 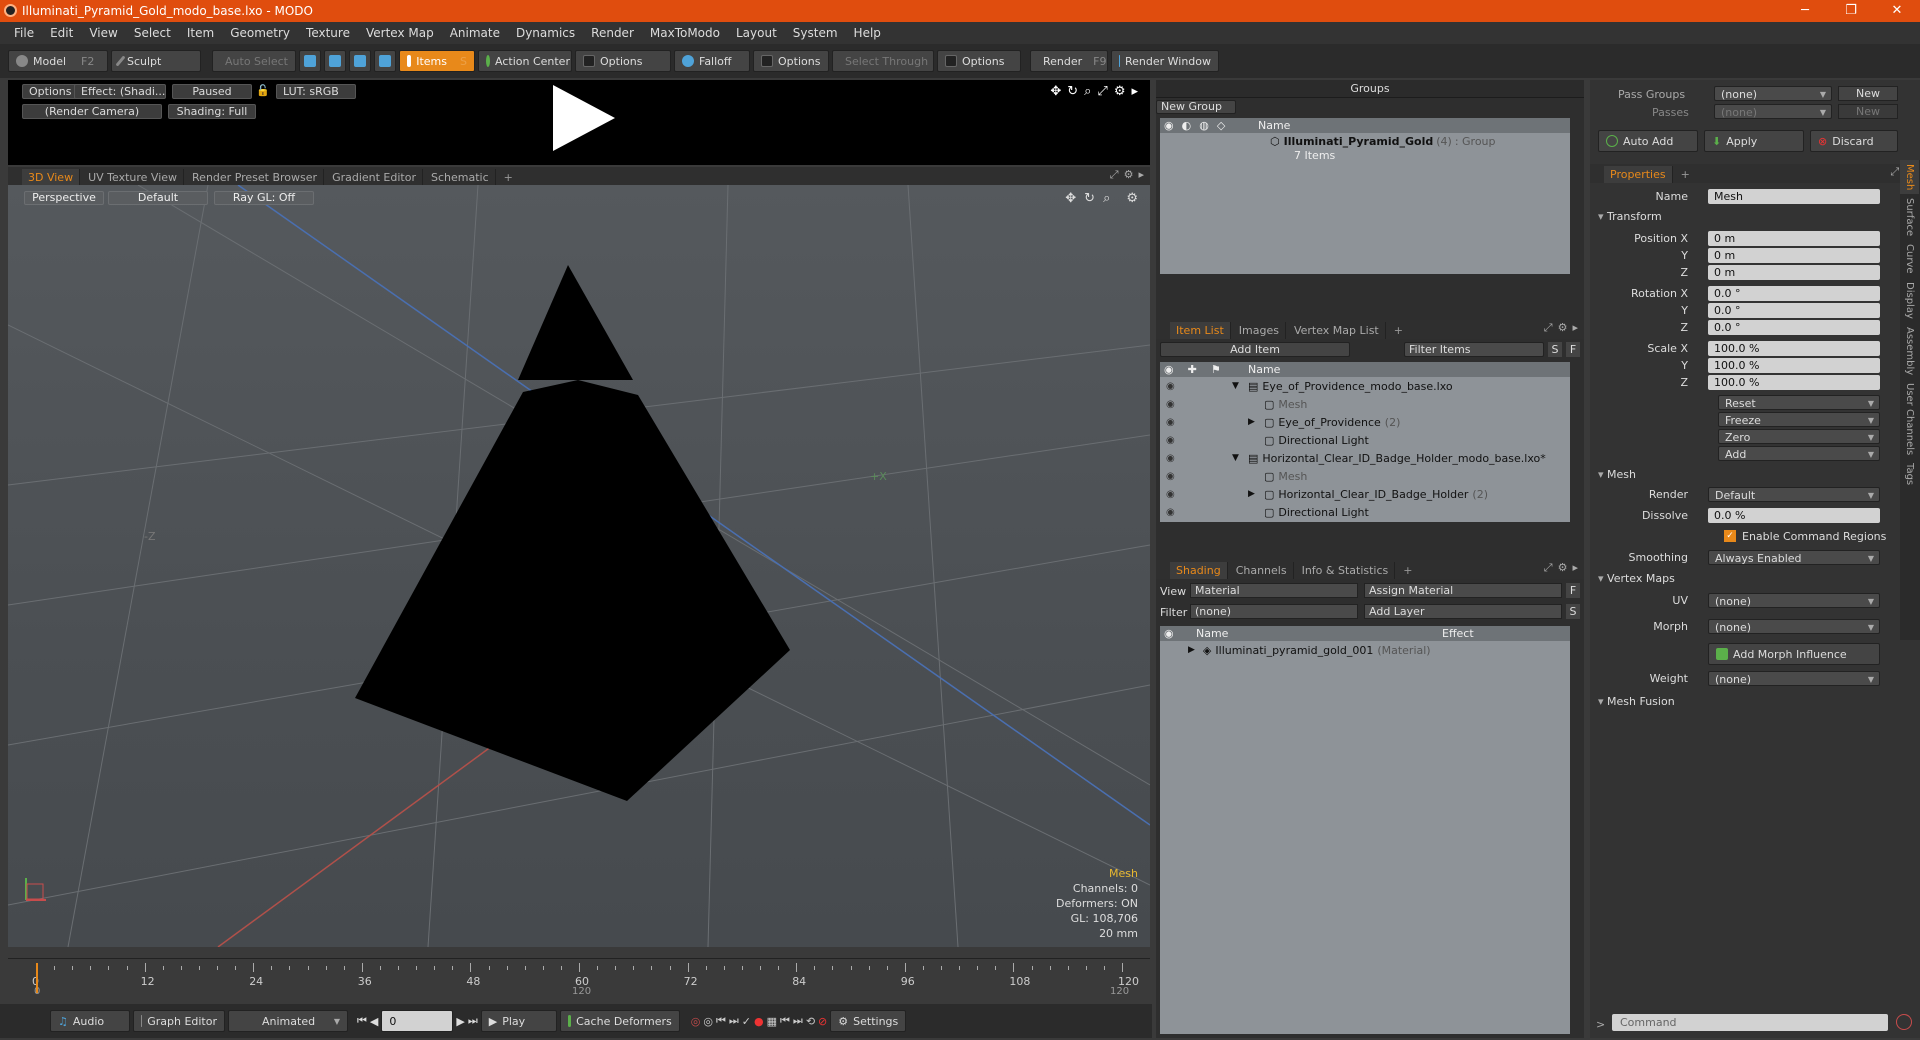 I want to click on group-row: ⬡ Illuminati_Pyramid_Gold (4) : Group, so click(x=1365, y=141).